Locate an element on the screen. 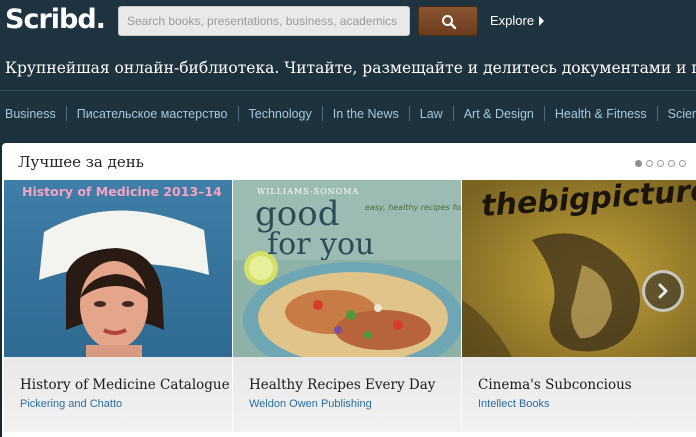 The width and height of the screenshot is (696, 437). category-link-business: Business is located at coordinates (30, 114).